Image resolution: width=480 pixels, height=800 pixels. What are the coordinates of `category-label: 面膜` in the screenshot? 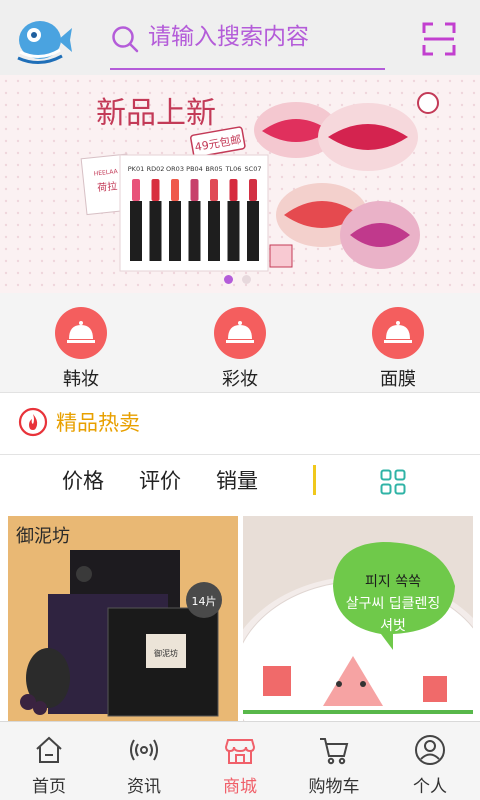 It's located at (398, 379).